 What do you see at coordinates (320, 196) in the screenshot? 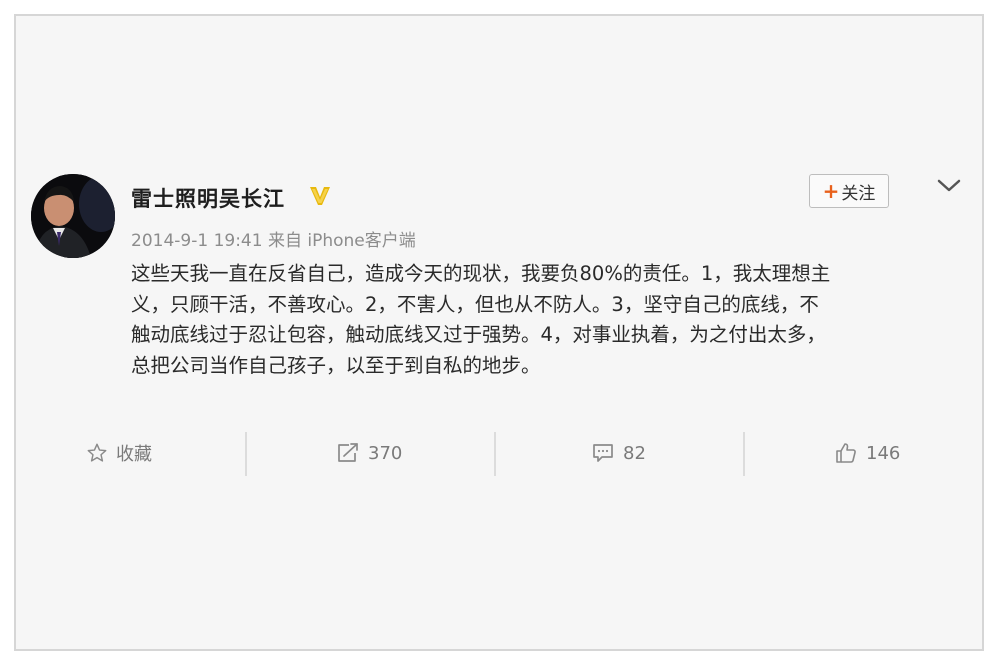
I see `verified-v-icon` at bounding box center [320, 196].